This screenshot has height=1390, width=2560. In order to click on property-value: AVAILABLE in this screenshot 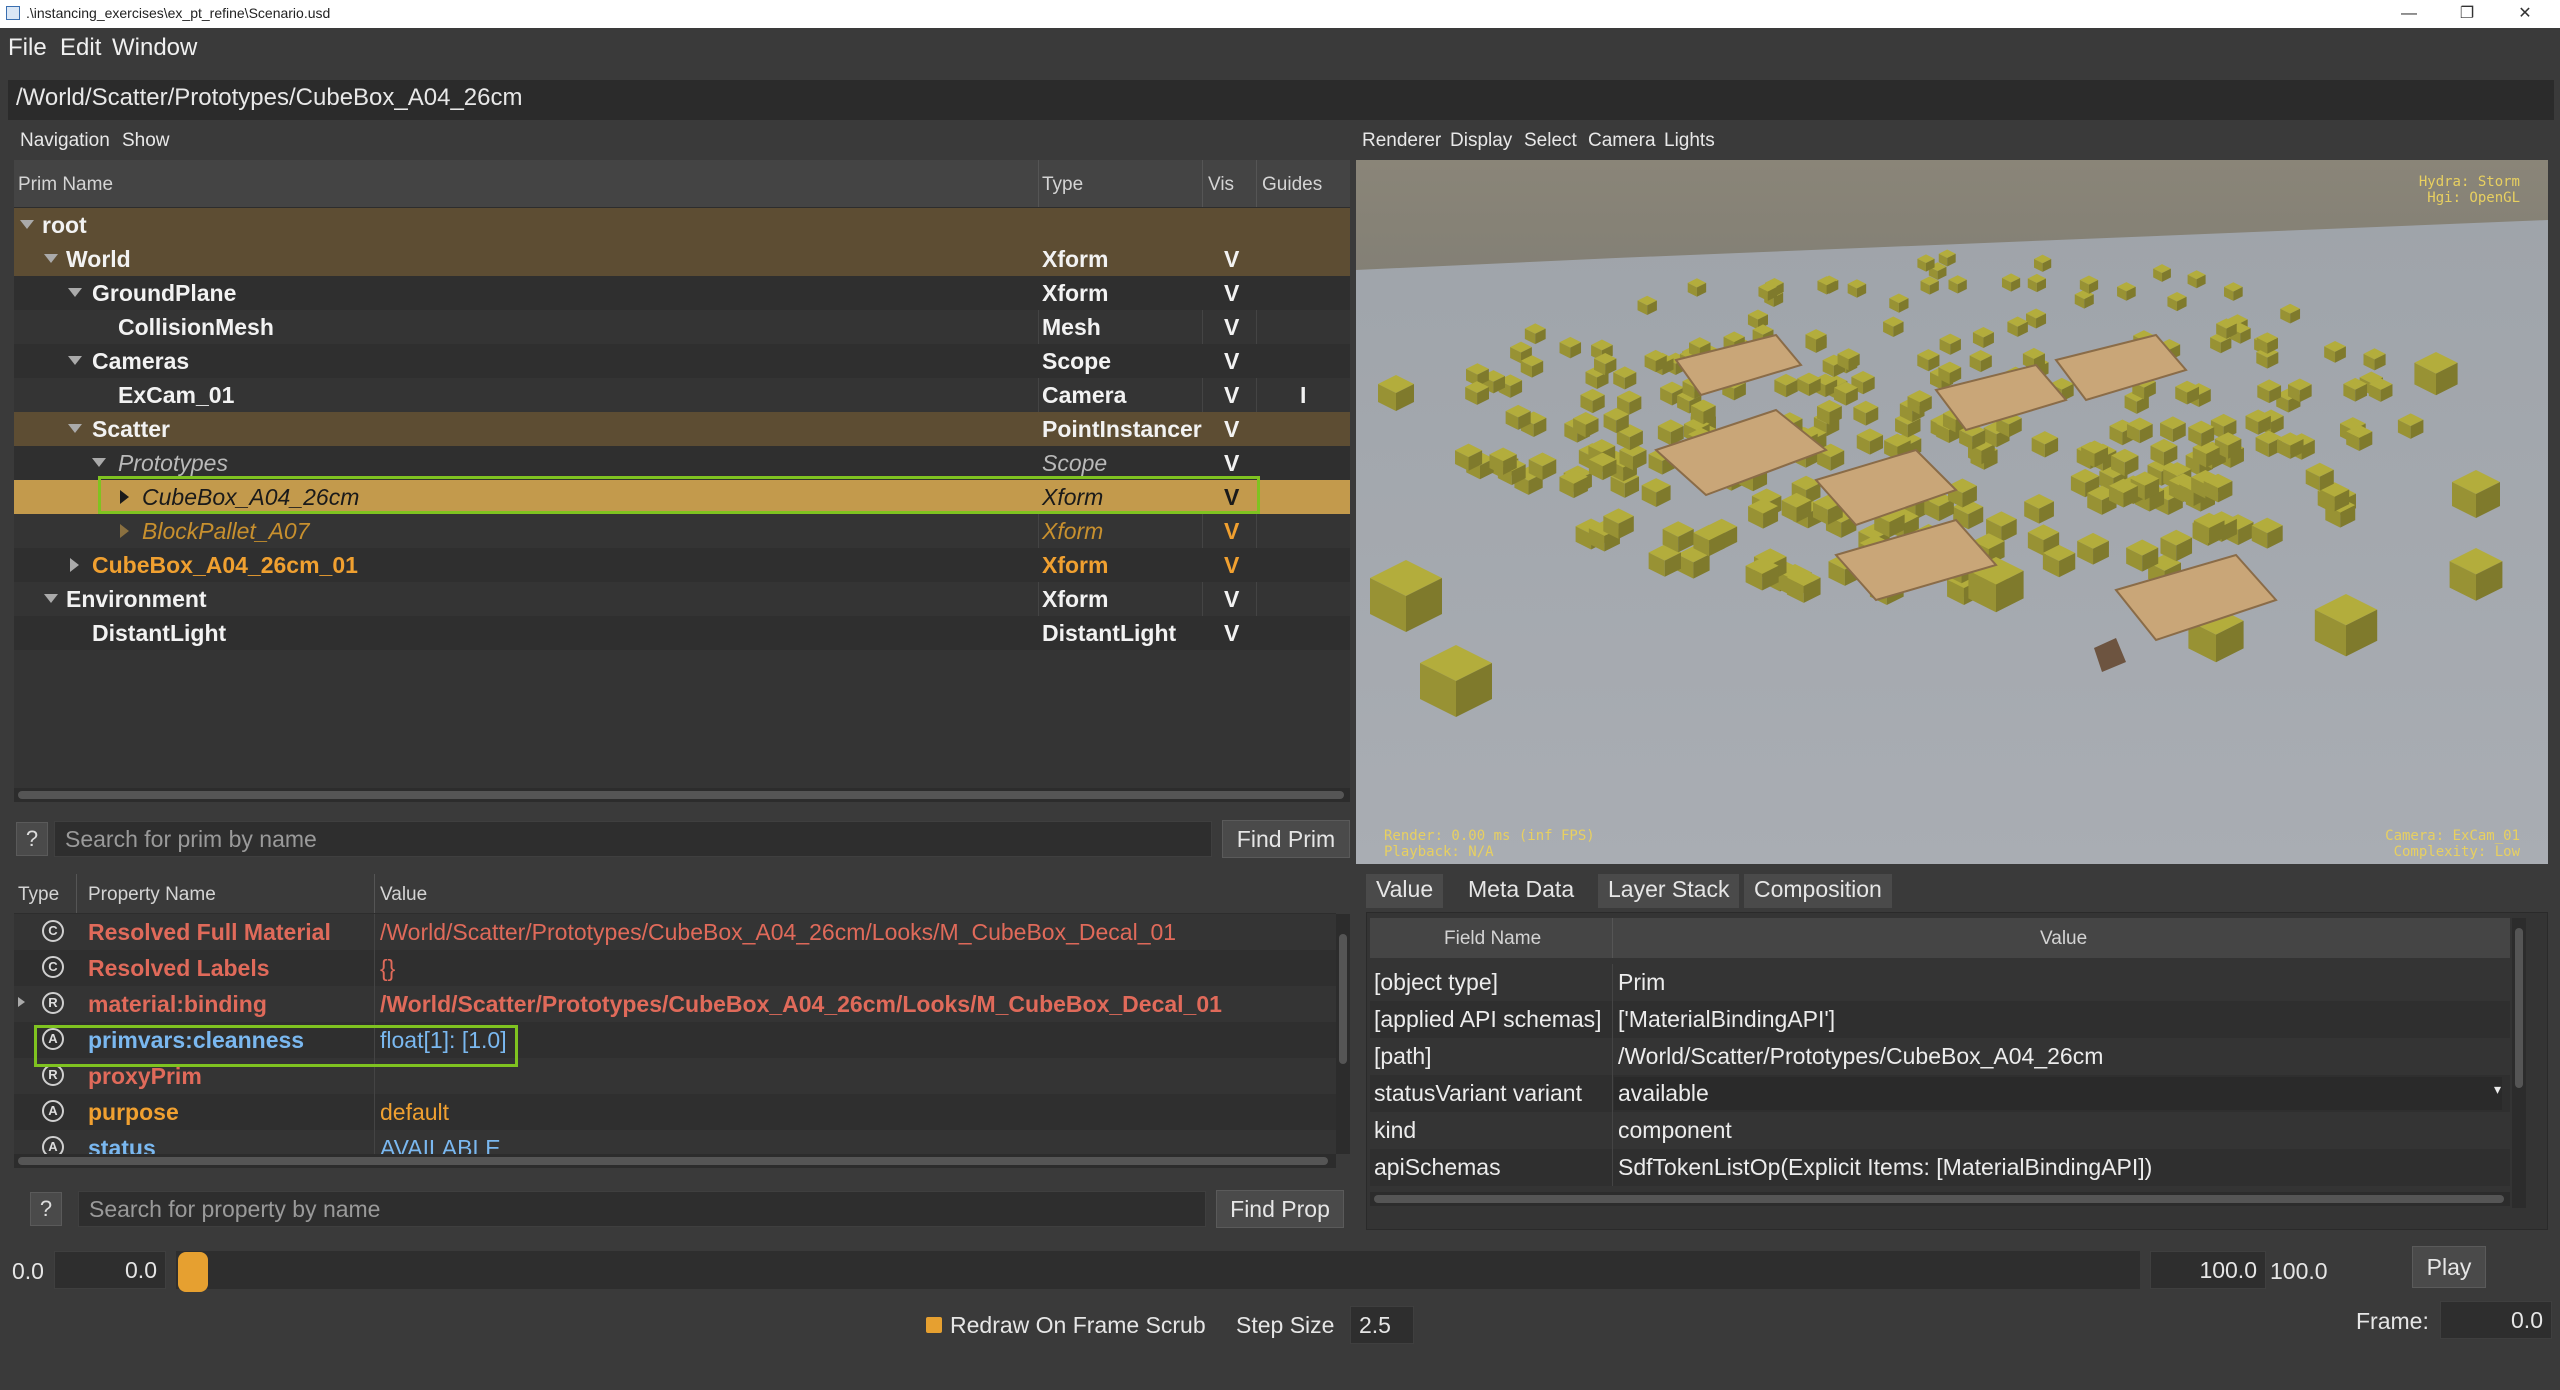, I will do `click(440, 1144)`.